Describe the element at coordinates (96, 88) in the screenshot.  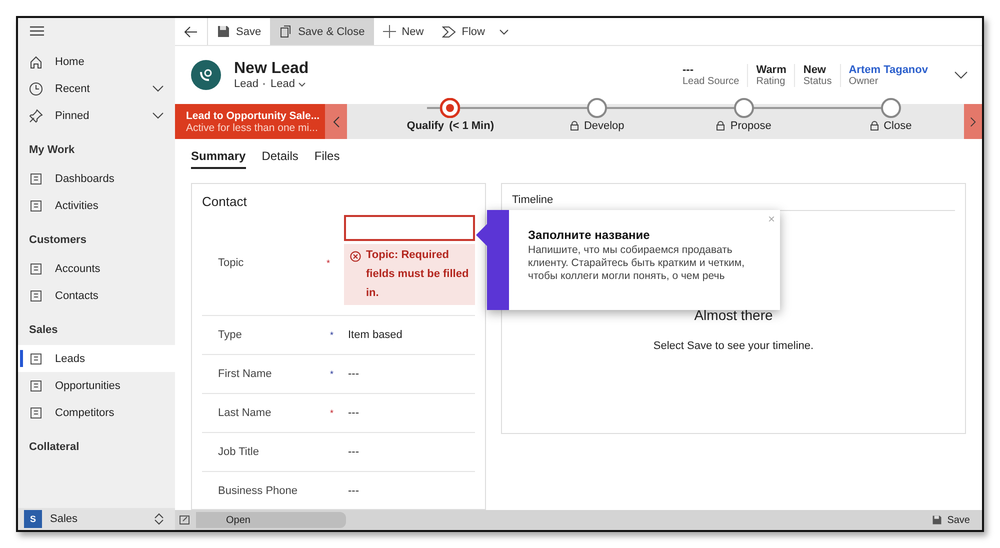
I see `sidebar-item: Recent` at that location.